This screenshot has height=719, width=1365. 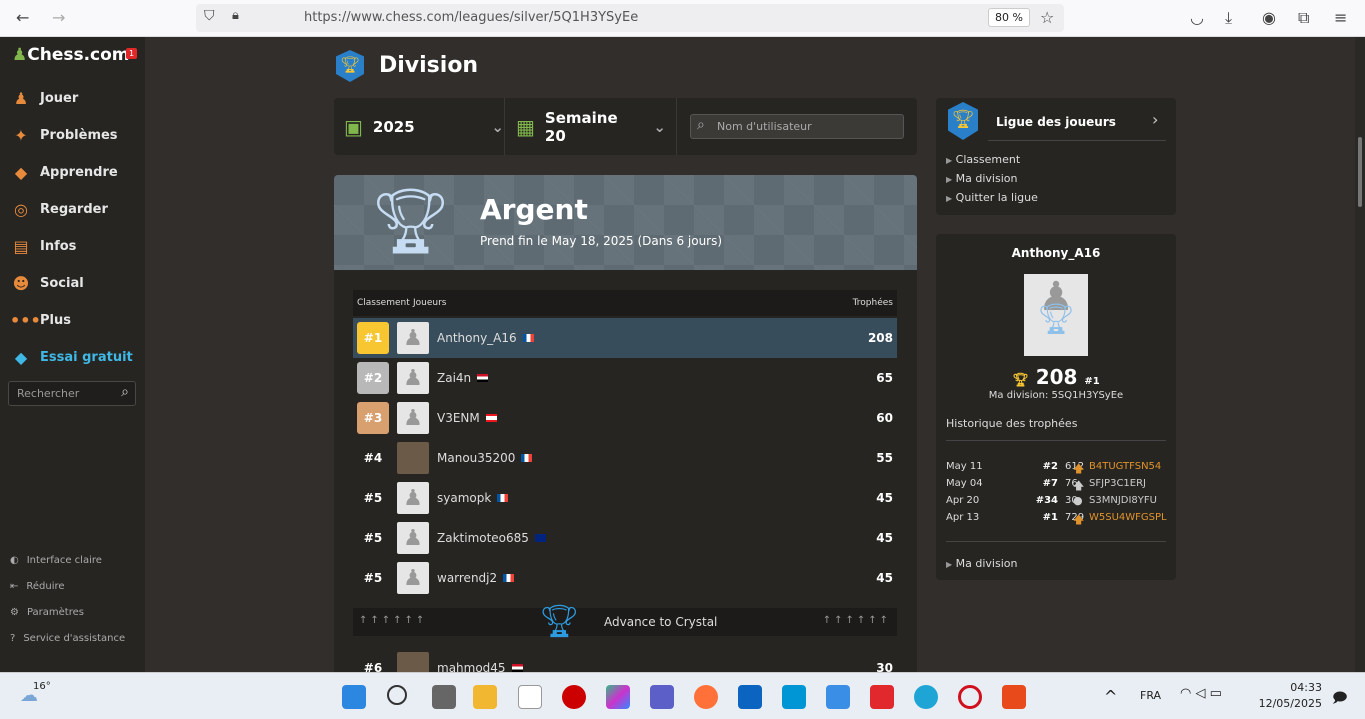 What do you see at coordinates (1228, 18) in the screenshot?
I see `download-icon: ⤓` at bounding box center [1228, 18].